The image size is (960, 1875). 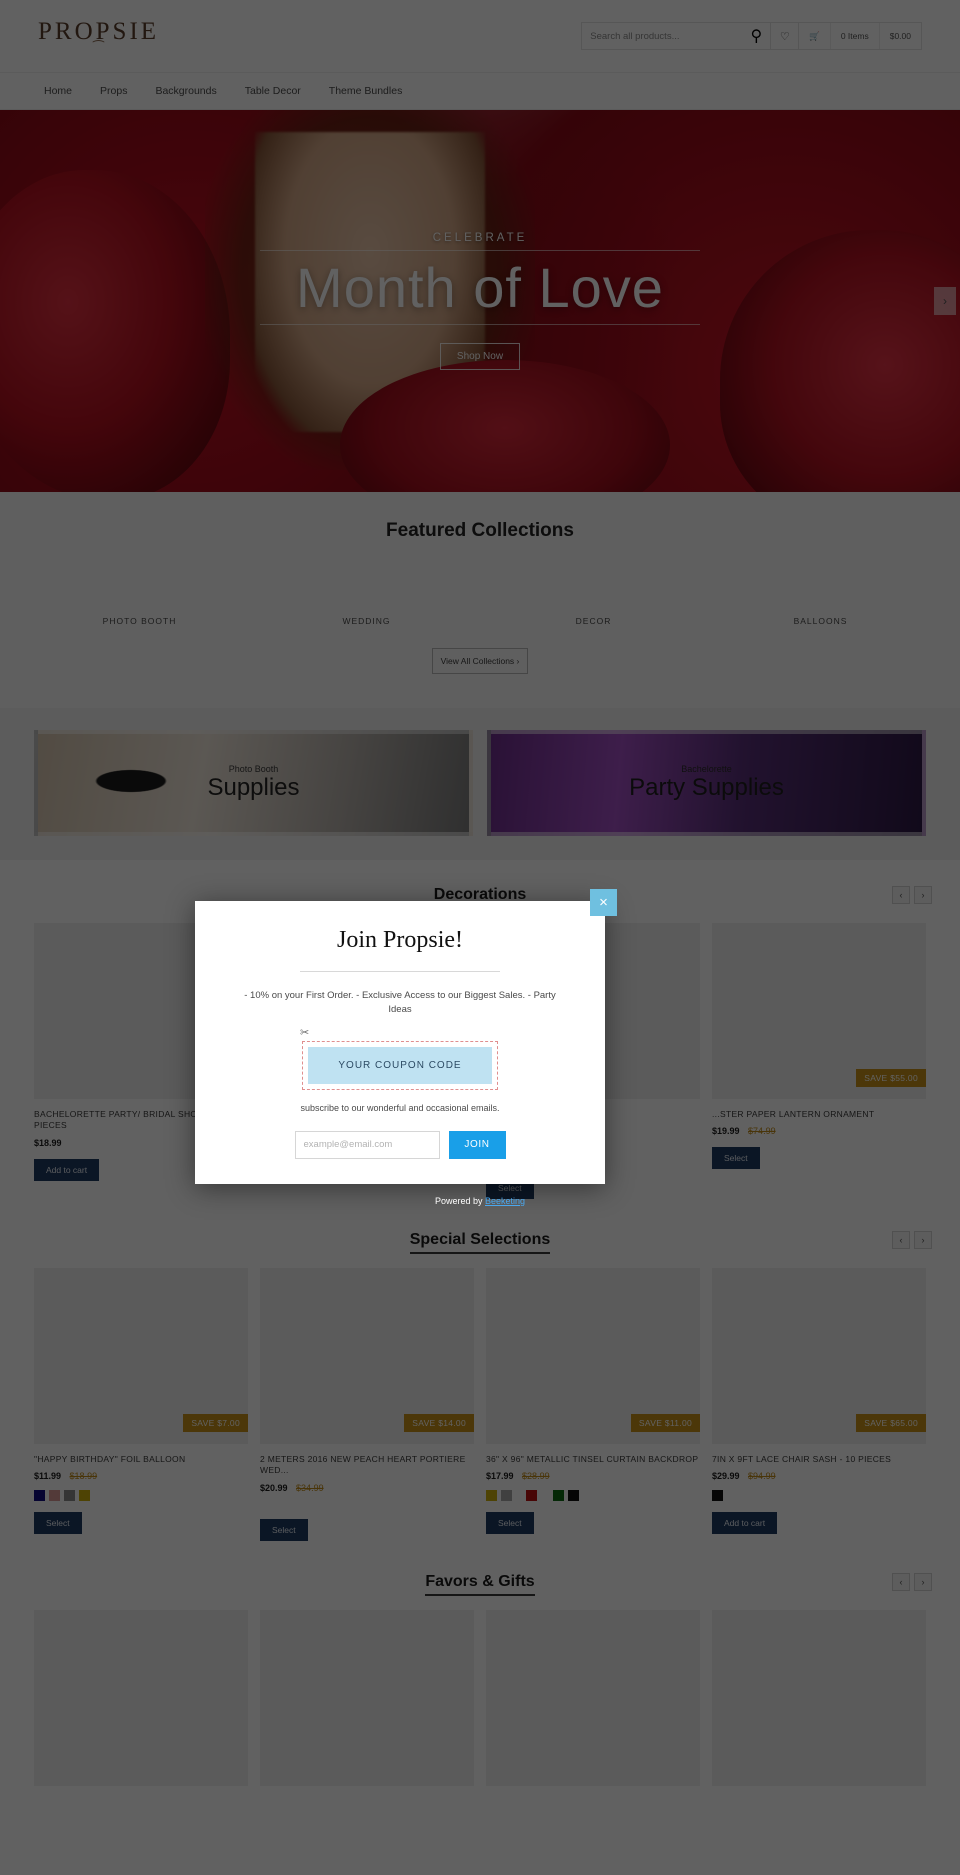 I want to click on newsletter-form: JOIN, so click(x=400, y=1144).